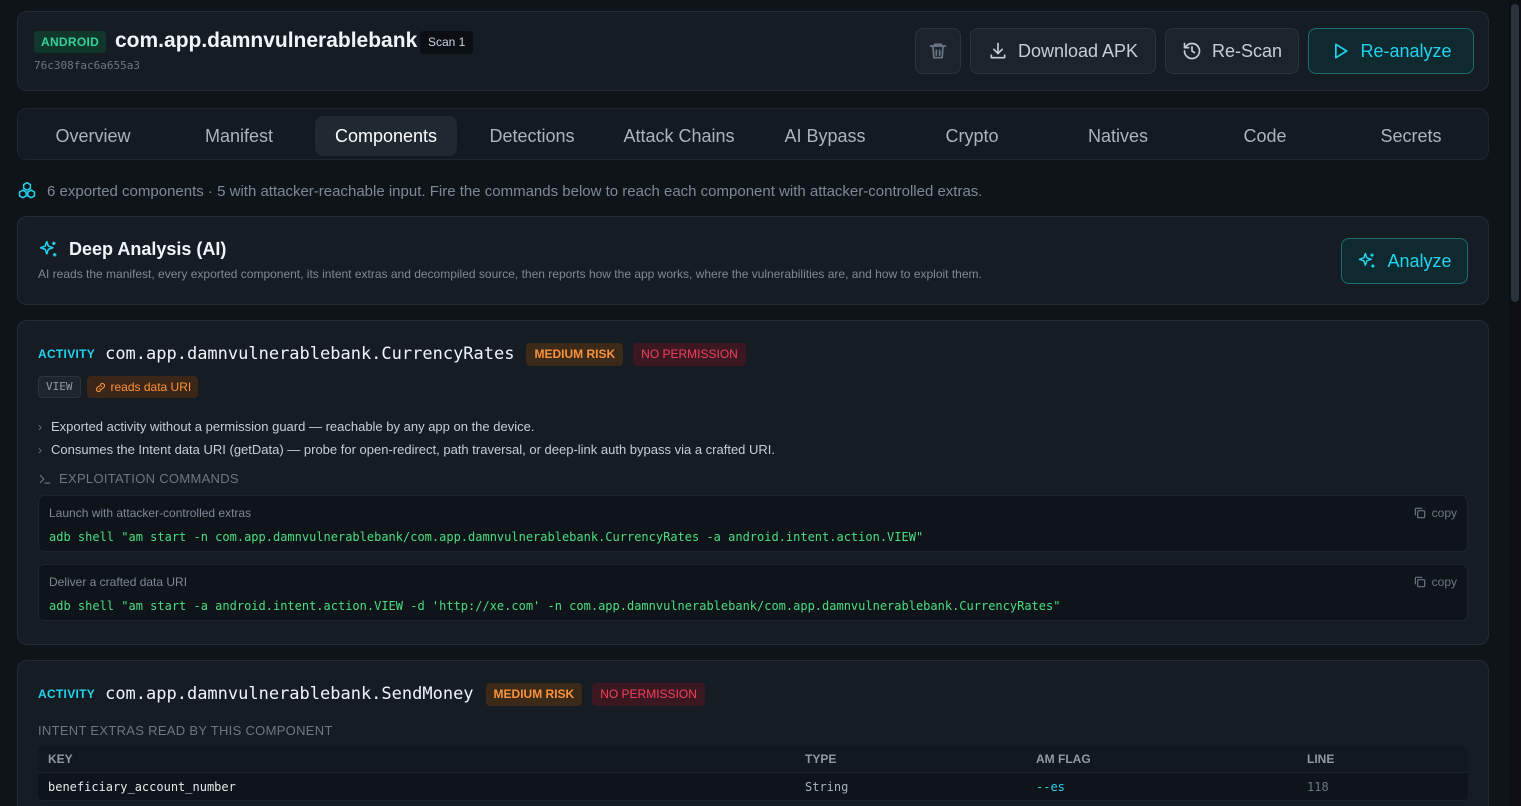 The image size is (1521, 806). Describe the element at coordinates (45, 479) in the screenshot. I see `terminal-icon` at that location.